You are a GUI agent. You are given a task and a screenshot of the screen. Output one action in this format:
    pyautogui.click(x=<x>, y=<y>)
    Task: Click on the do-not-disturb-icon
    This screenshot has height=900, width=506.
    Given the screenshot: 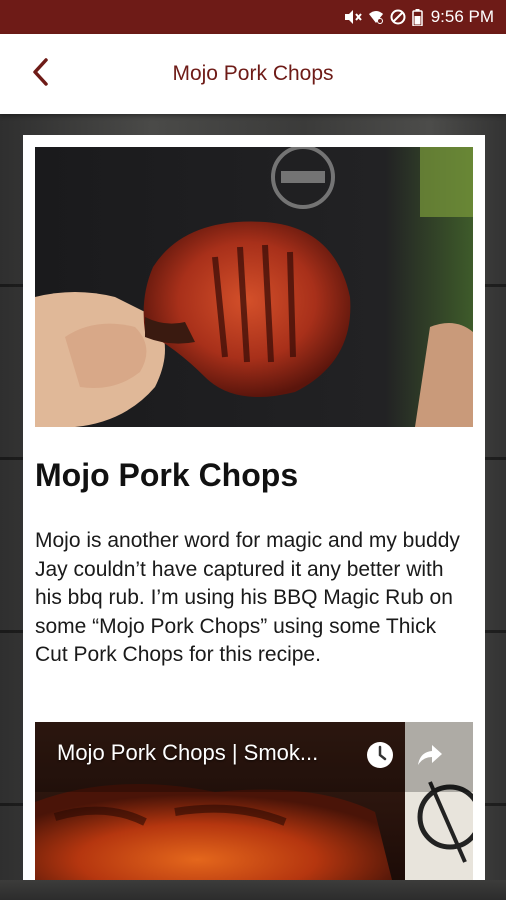 What is the action you would take?
    pyautogui.click(x=398, y=17)
    